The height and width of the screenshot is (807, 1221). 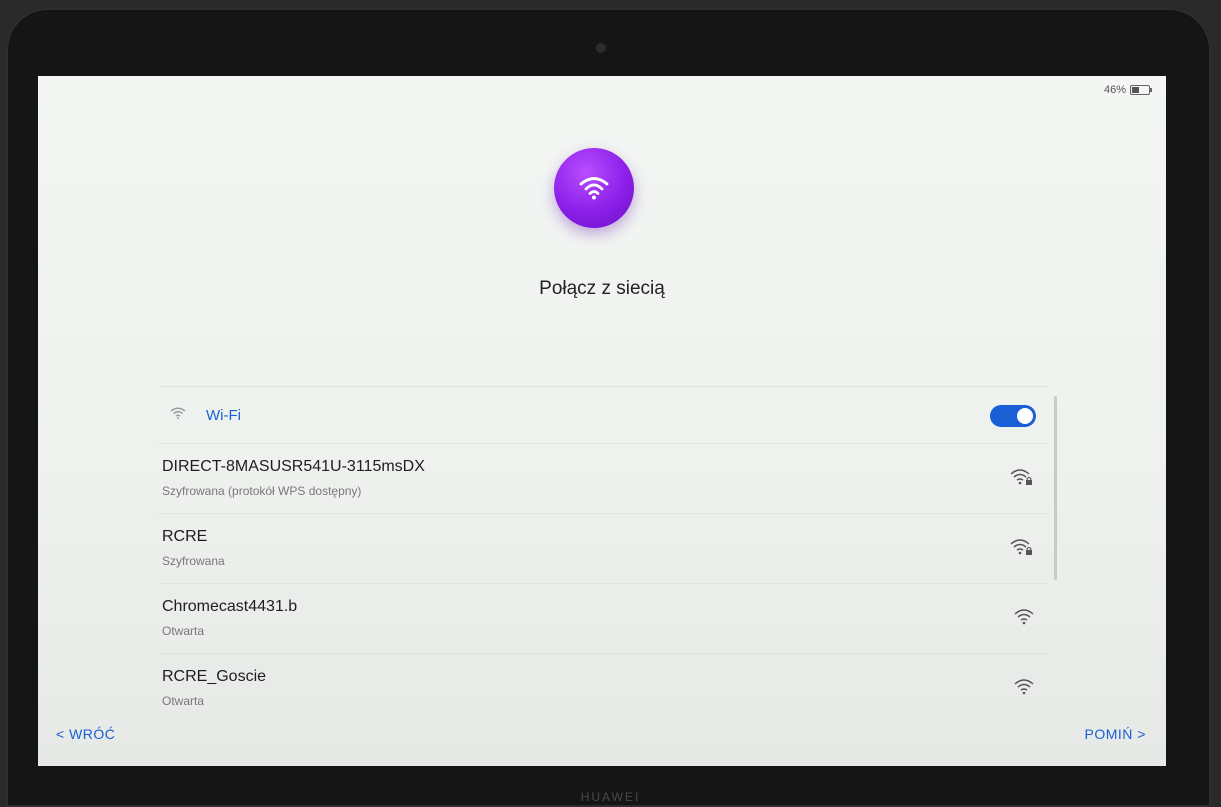 What do you see at coordinates (223, 415) in the screenshot?
I see `wifi-label: Wi-Fi` at bounding box center [223, 415].